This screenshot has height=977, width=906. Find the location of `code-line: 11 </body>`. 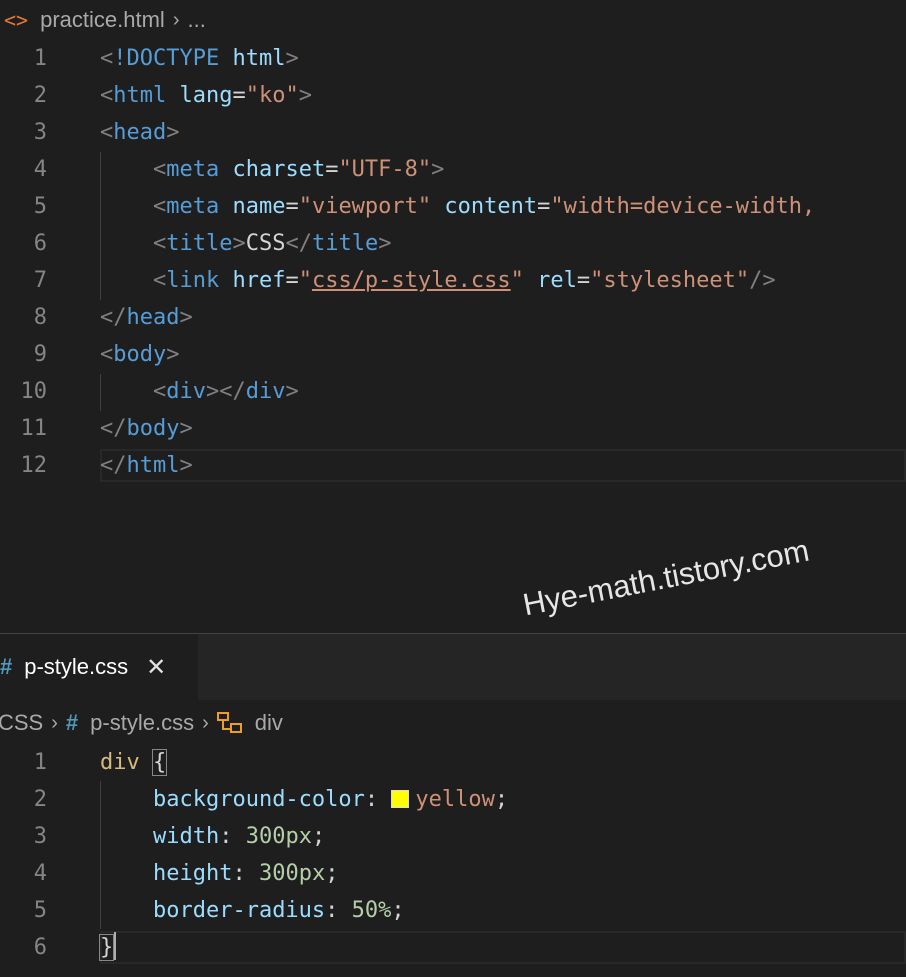

code-line: 11 </body> is located at coordinates (453, 428).